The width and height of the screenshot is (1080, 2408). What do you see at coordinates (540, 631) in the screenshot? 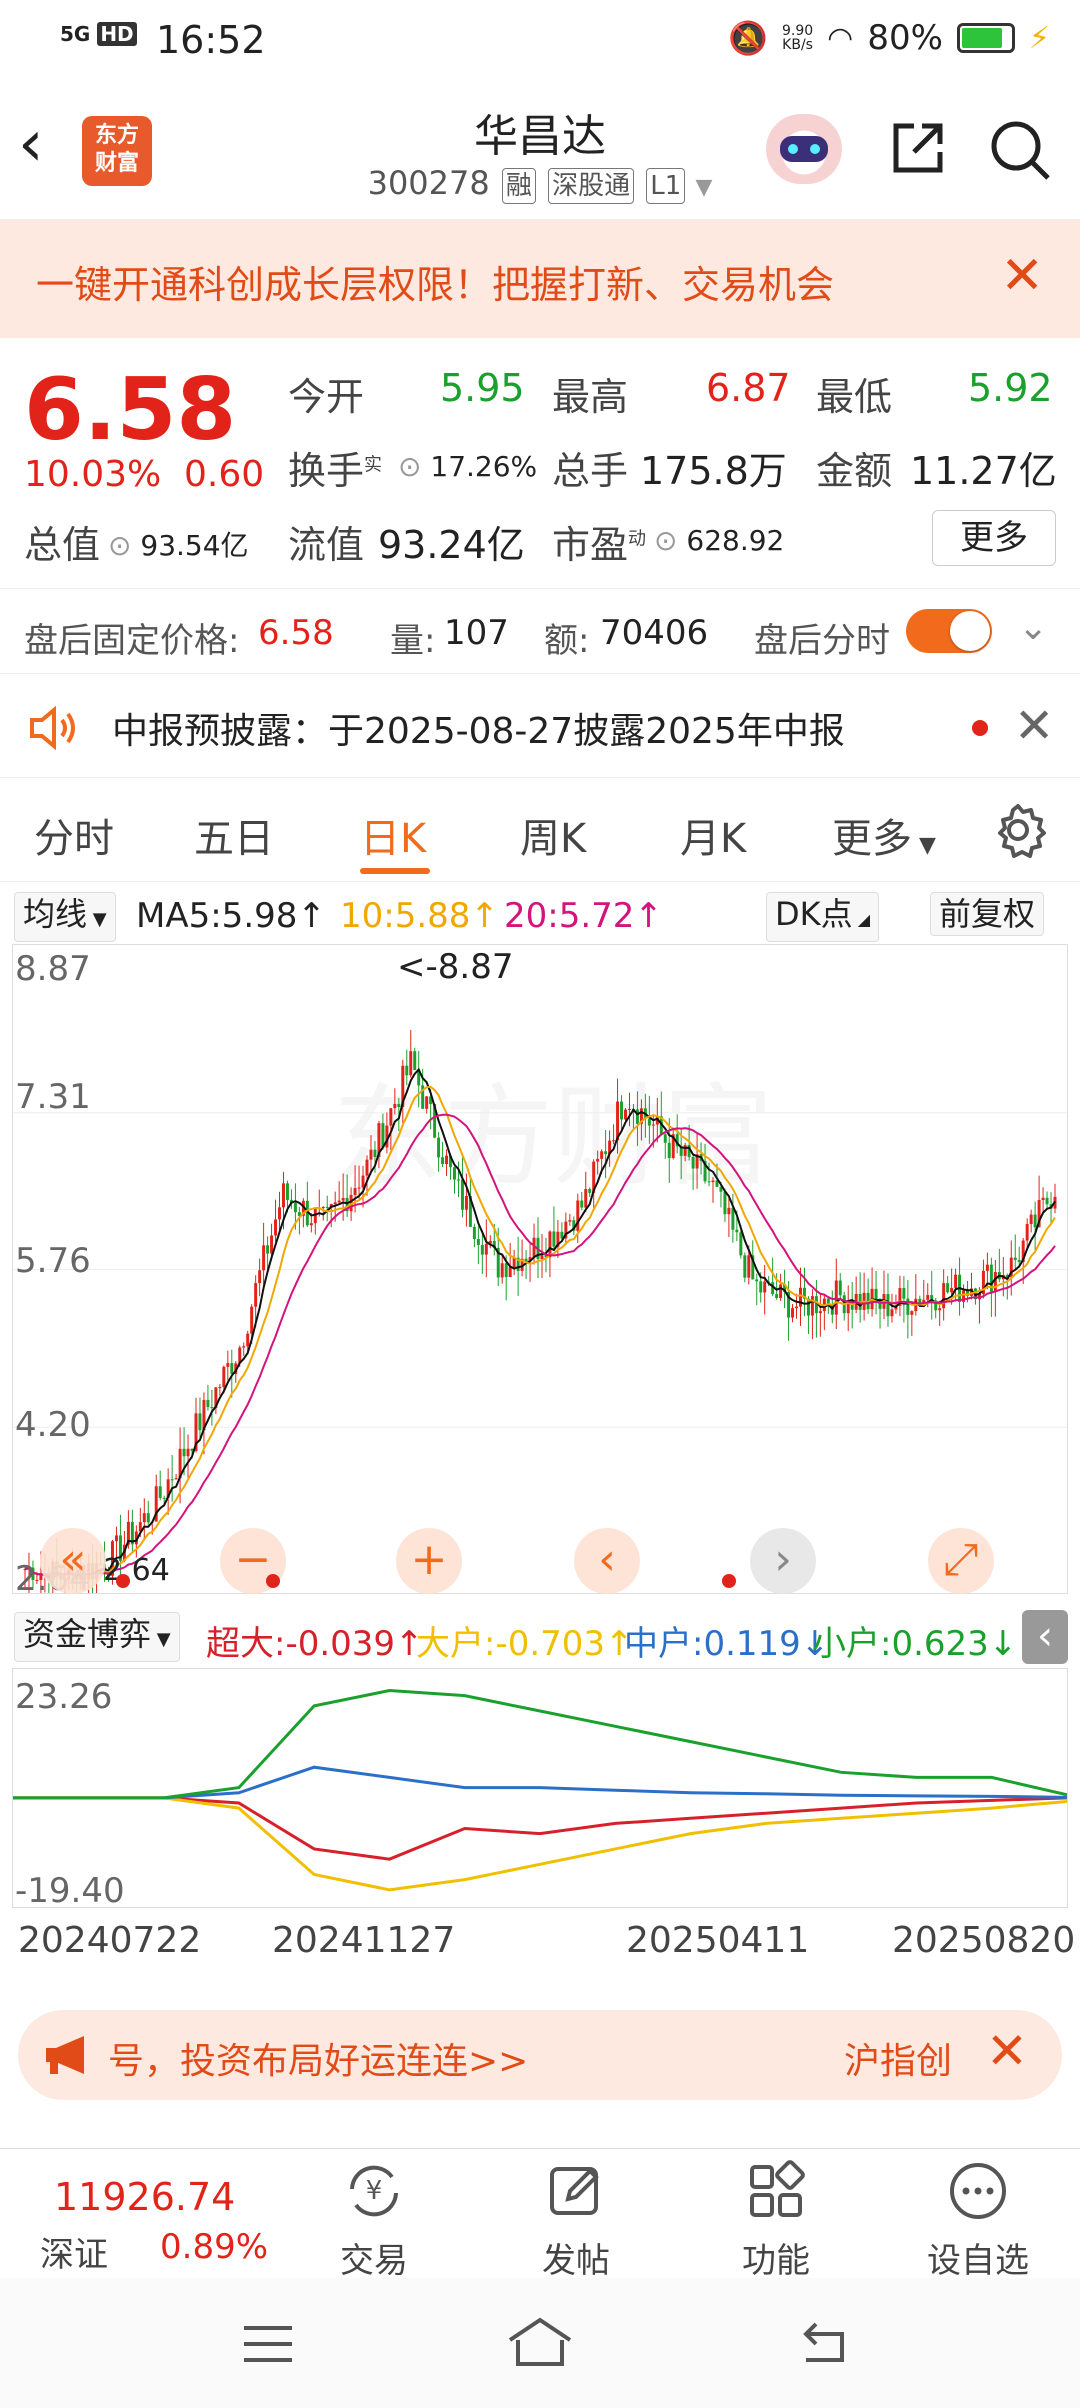
I see `after-hours-row: 盘后固定价格: 6.58 量: 107 额: 70406 盘后分时 ⌄` at bounding box center [540, 631].